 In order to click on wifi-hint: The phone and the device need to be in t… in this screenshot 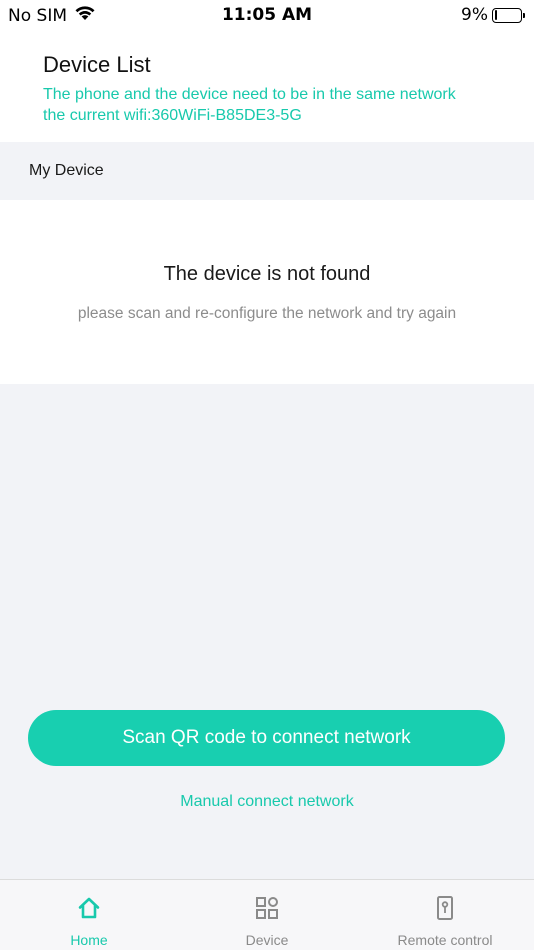, I will do `click(249, 105)`.